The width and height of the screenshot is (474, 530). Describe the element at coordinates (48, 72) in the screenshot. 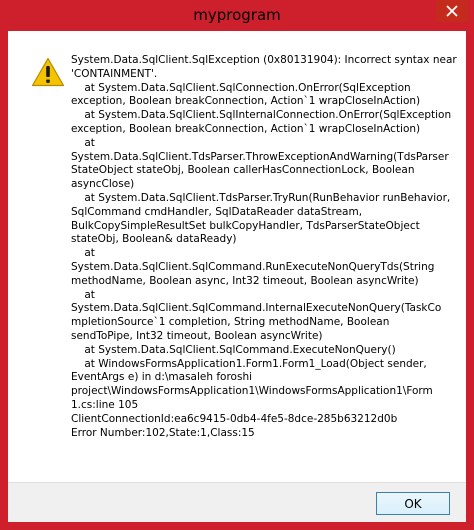

I see `warning-icon` at that location.